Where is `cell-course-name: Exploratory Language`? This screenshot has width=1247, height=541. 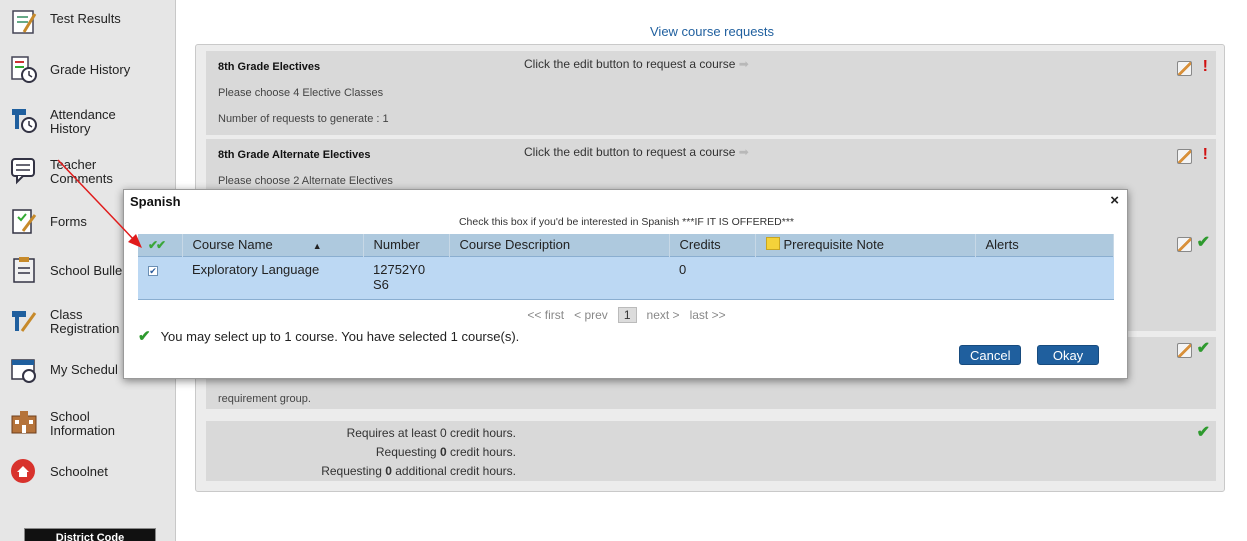
cell-course-name: Exploratory Language is located at coordinates (272, 277).